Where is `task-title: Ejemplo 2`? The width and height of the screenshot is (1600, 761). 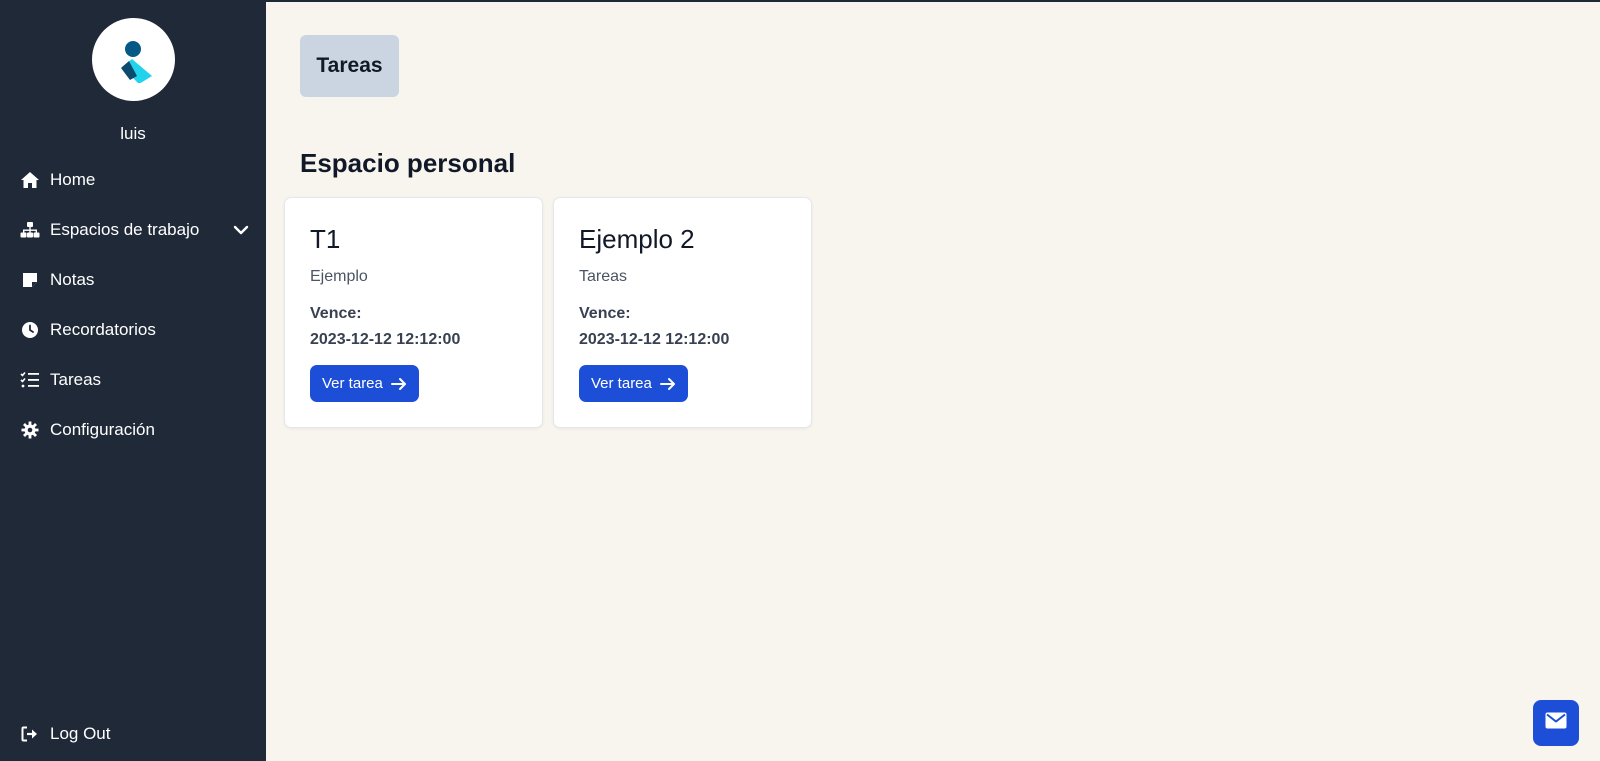 task-title: Ejemplo 2 is located at coordinates (637, 239).